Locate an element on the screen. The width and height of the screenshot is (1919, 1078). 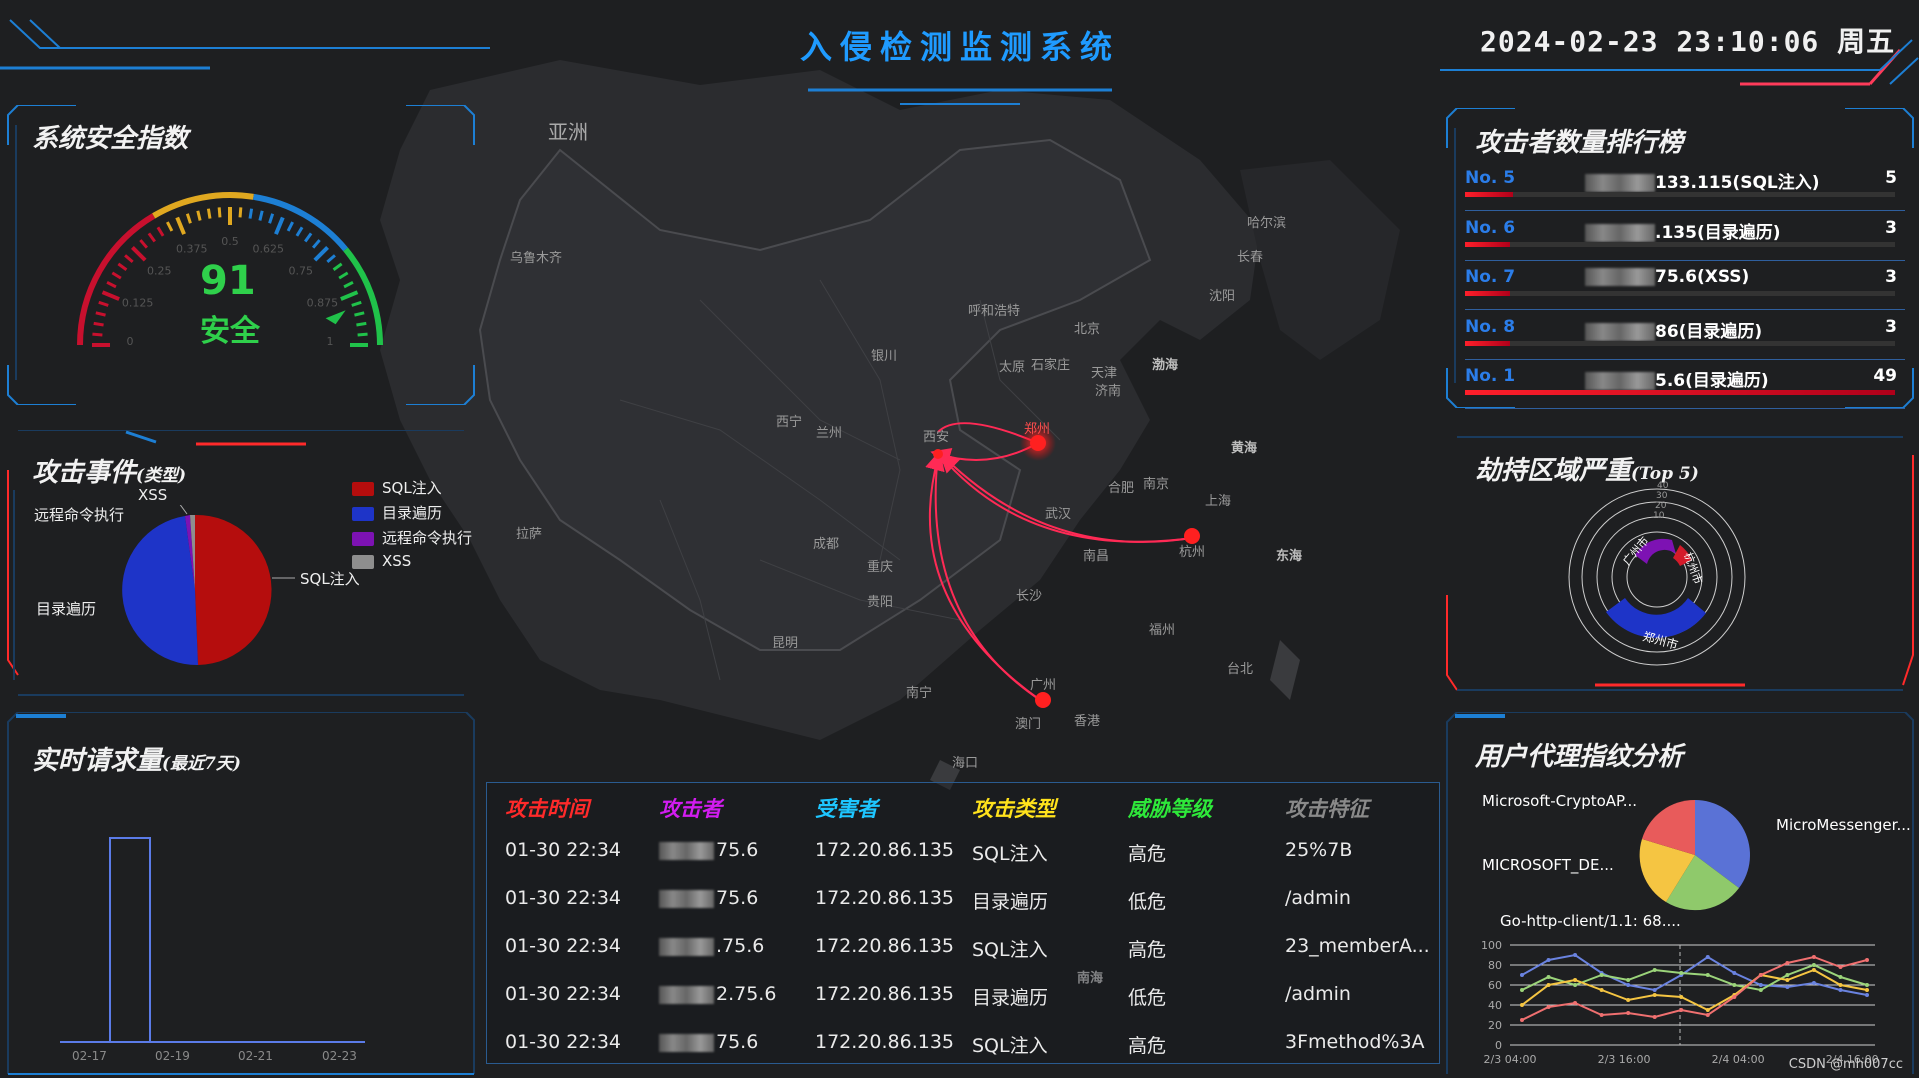
city-label: 成都 is located at coordinates (826, 544).